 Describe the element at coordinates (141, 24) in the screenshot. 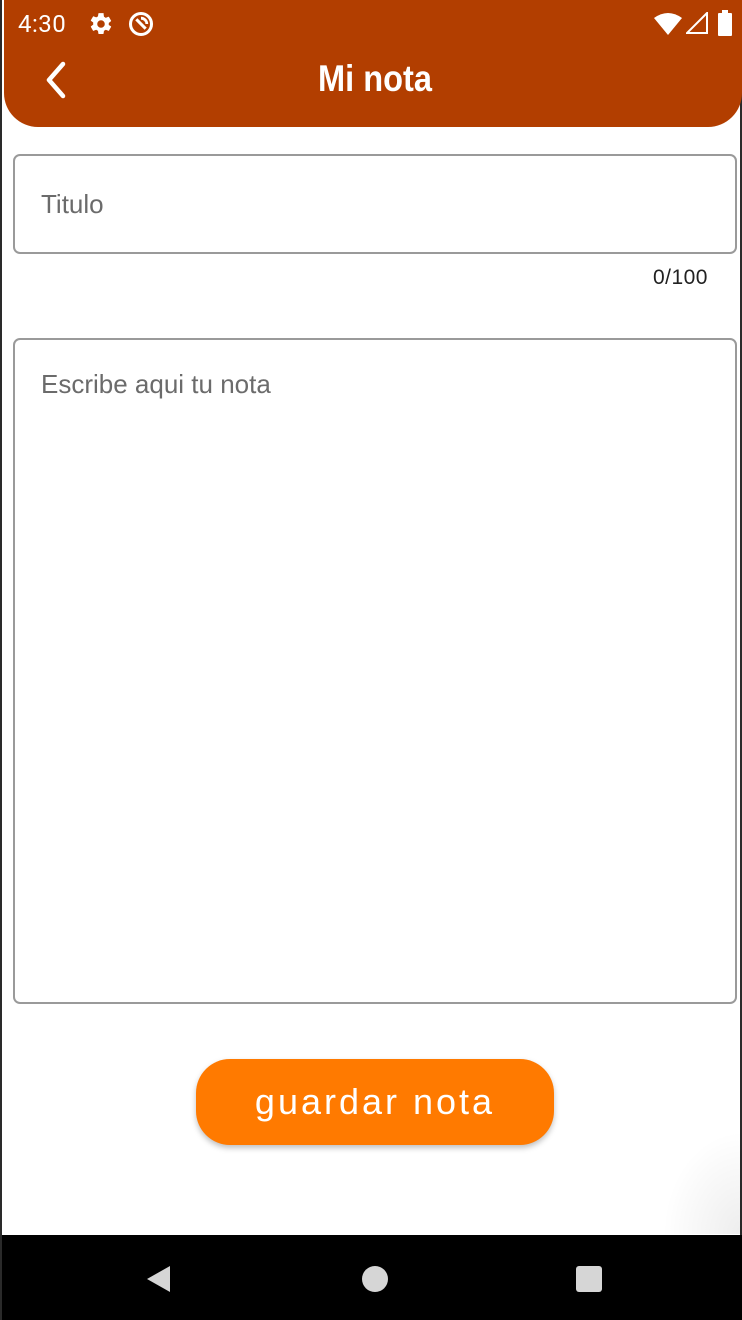

I see `sync-icon` at that location.